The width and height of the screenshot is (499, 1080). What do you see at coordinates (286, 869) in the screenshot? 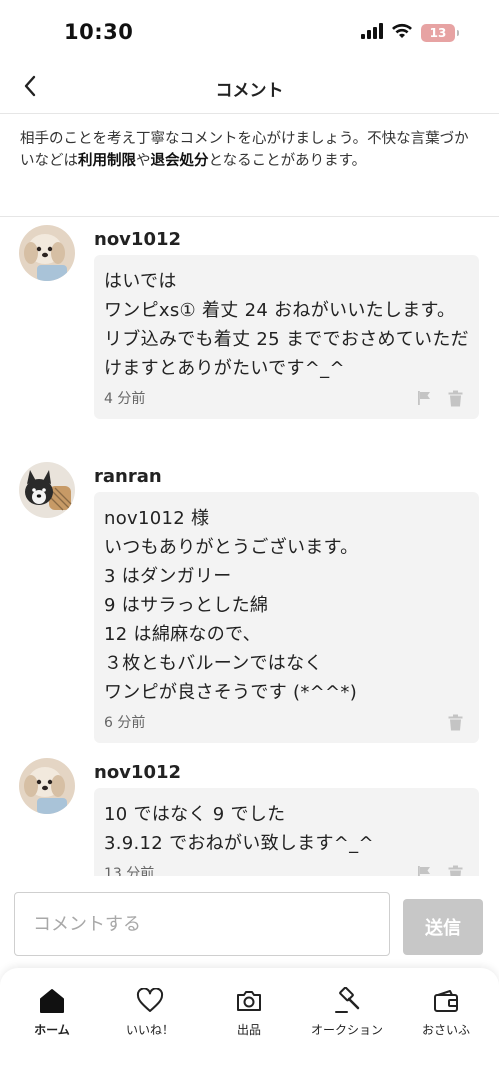
I see `comment-meta: 13 分前` at bounding box center [286, 869].